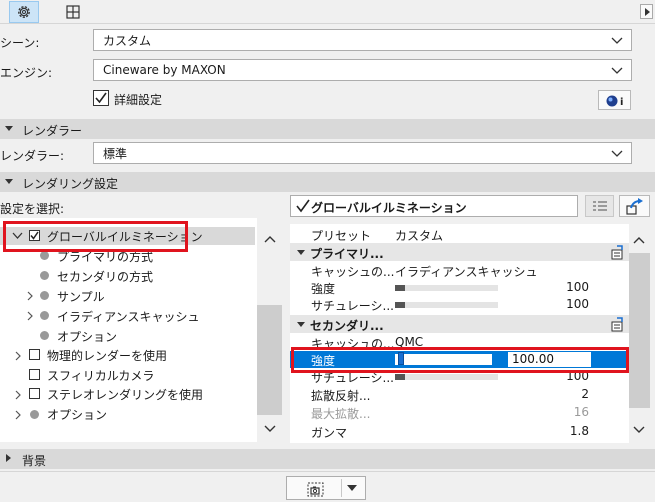 This screenshot has height=502, width=655. Describe the element at coordinates (20, 43) in the screenshot. I see `scene-label: シーン:` at that location.